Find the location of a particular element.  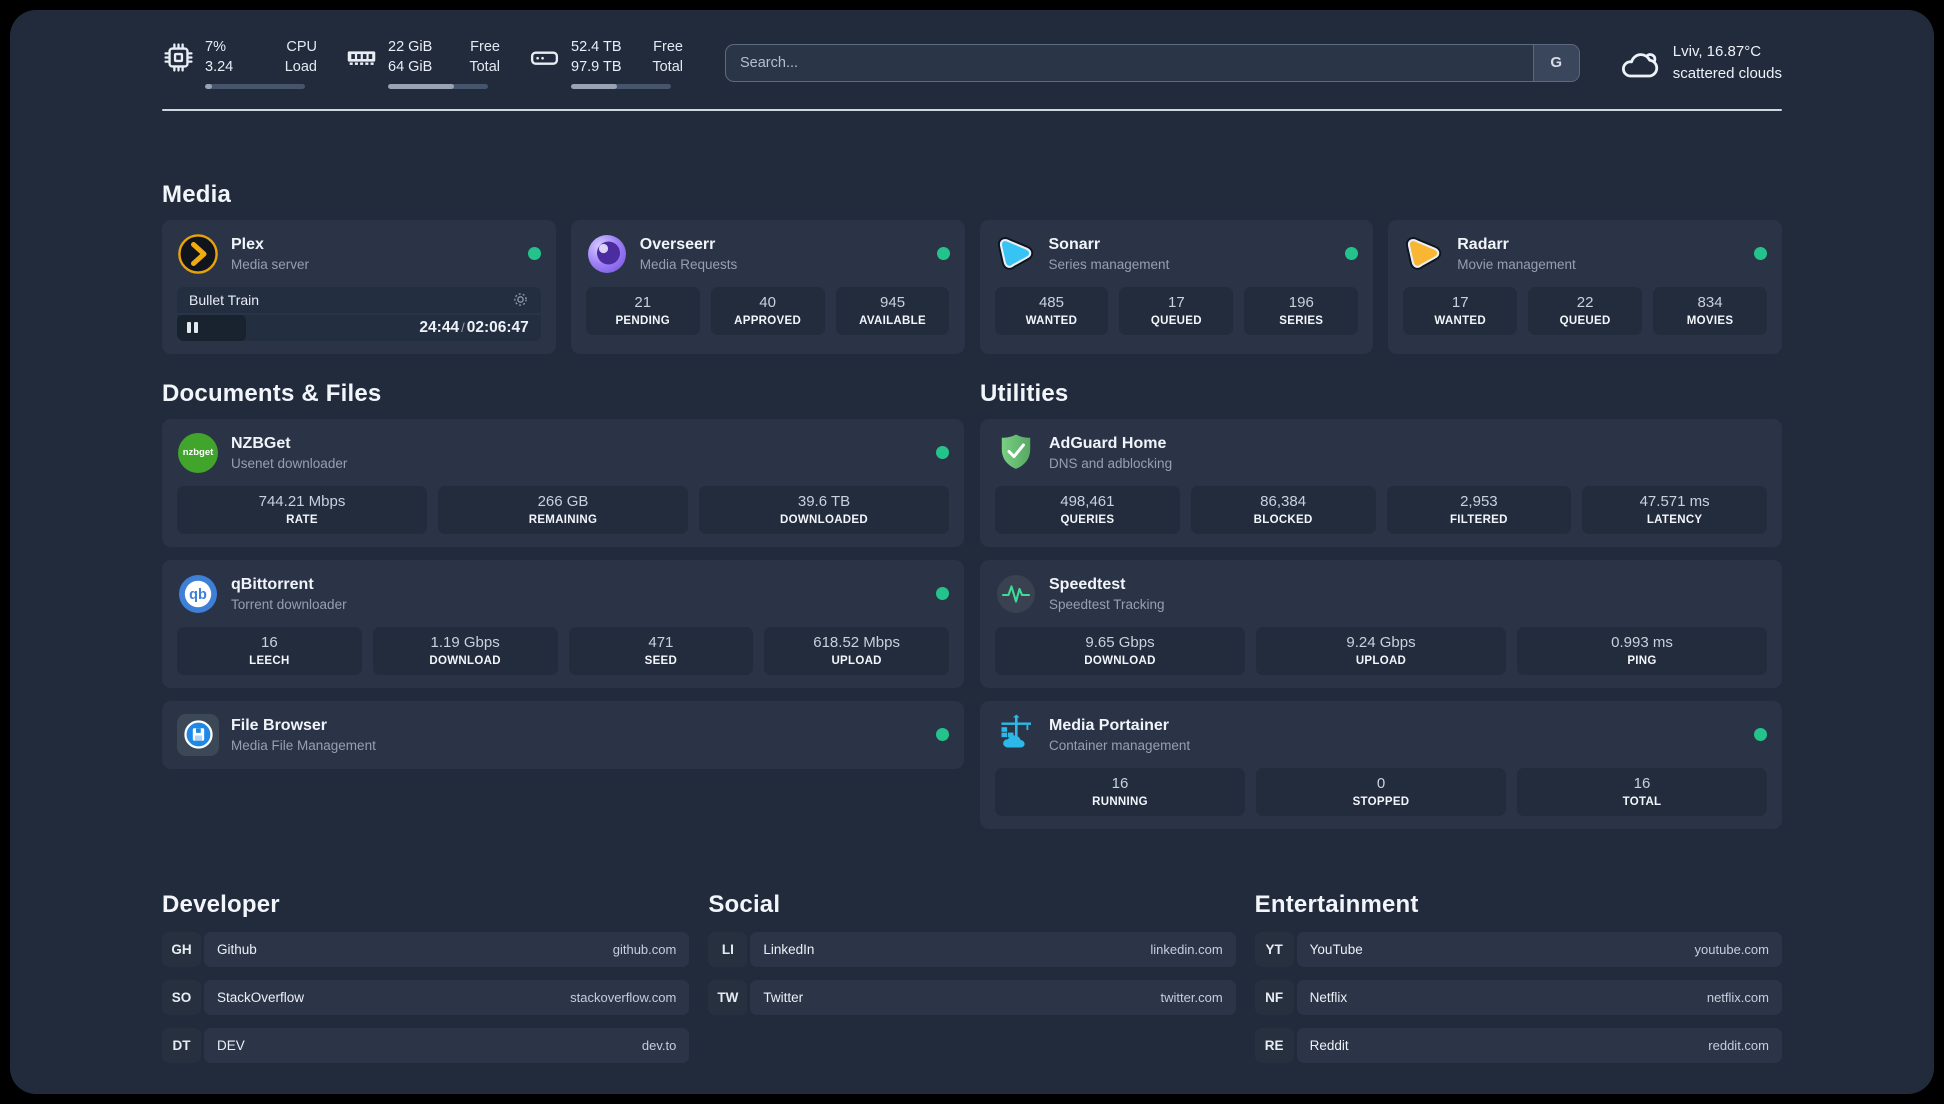

stat-remaining: 266 GB REMAINING is located at coordinates (563, 509).